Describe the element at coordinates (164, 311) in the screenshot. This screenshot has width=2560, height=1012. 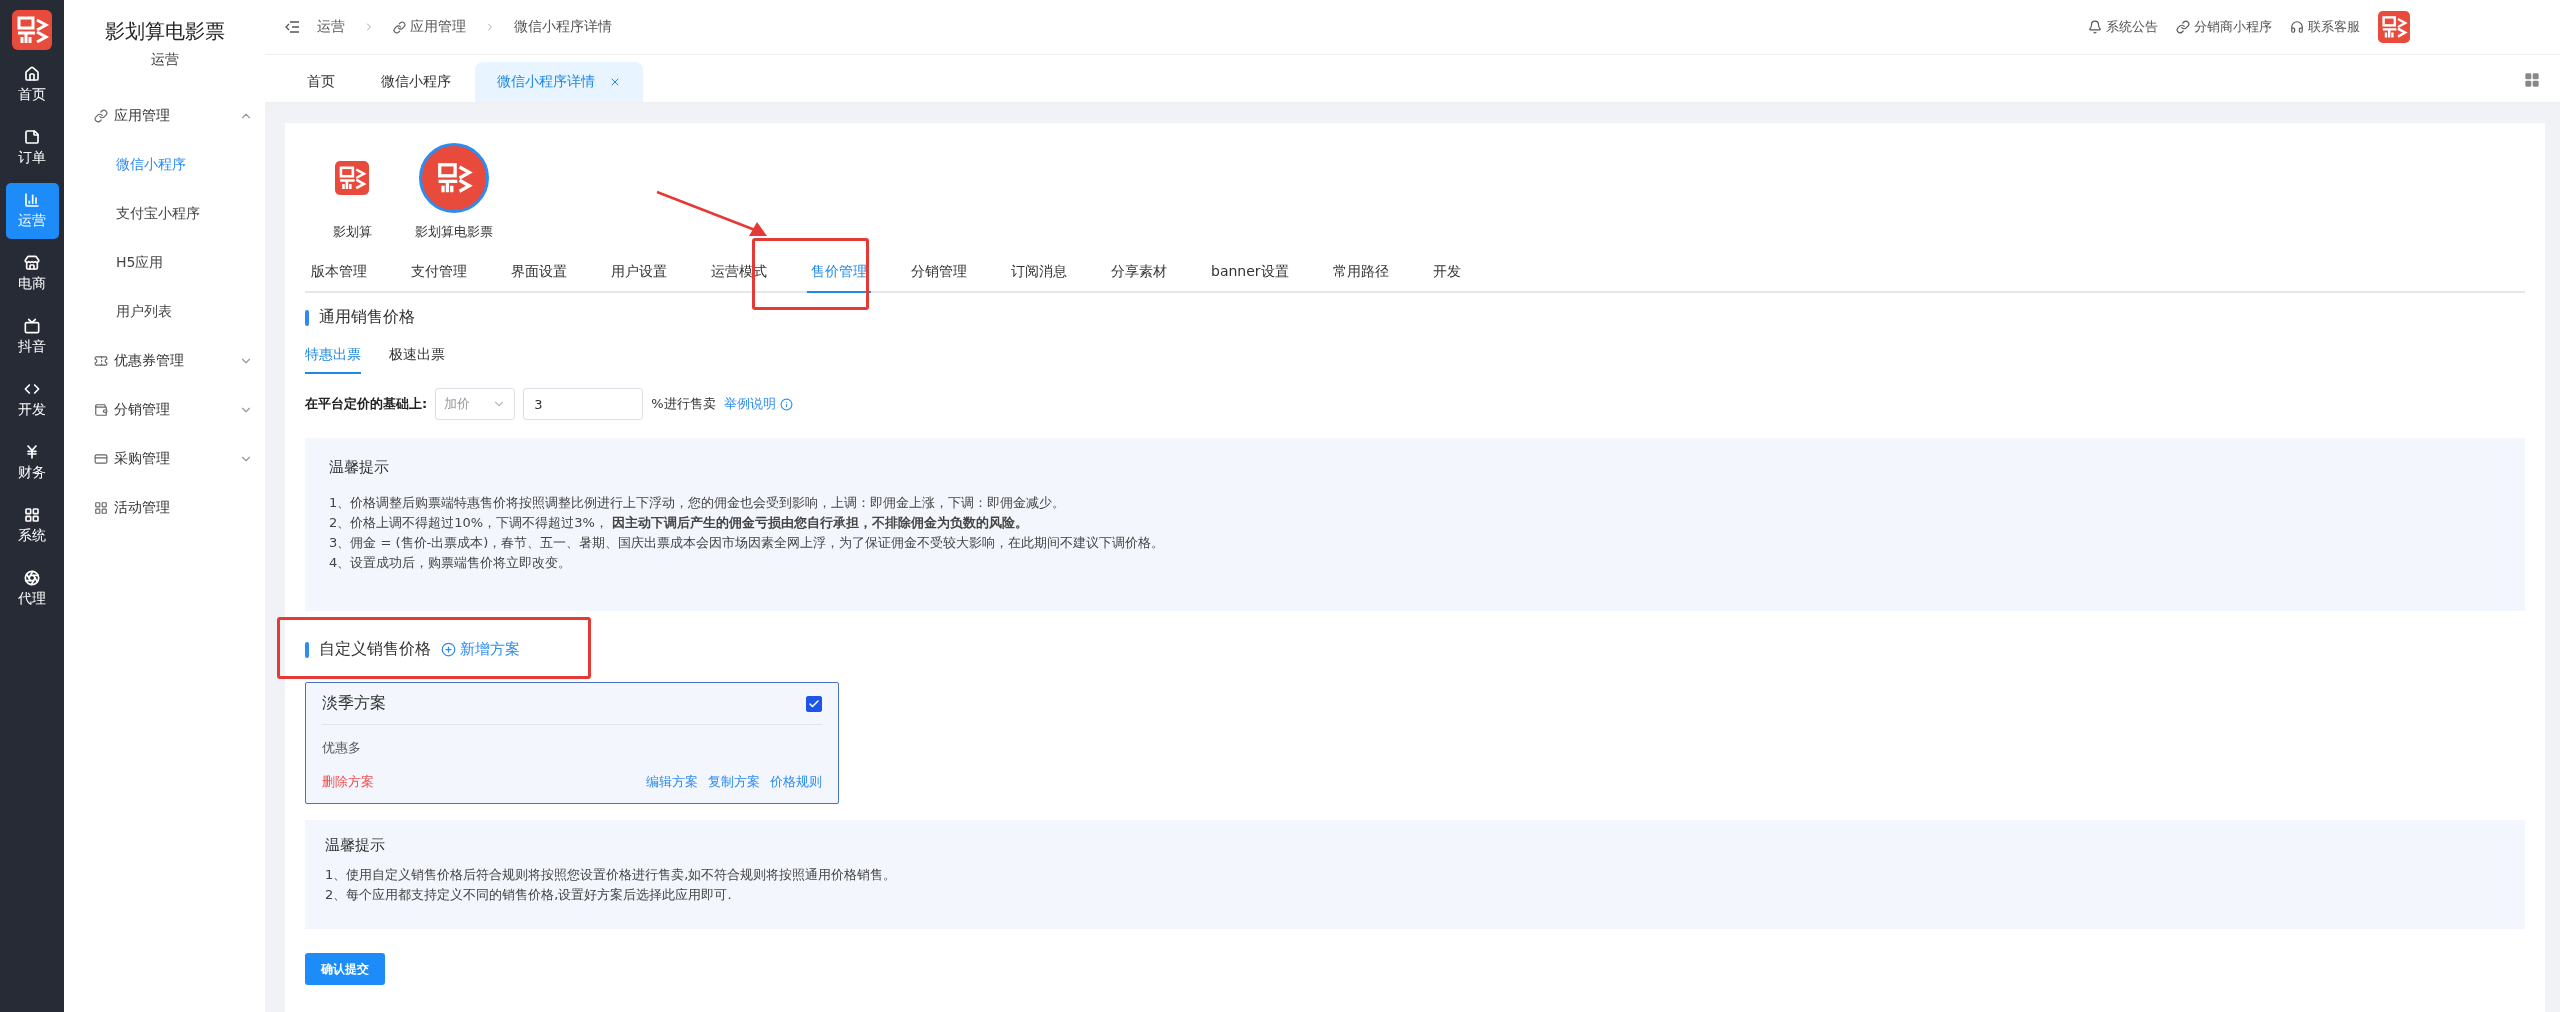
I see `submenu-item: 用户列表` at that location.